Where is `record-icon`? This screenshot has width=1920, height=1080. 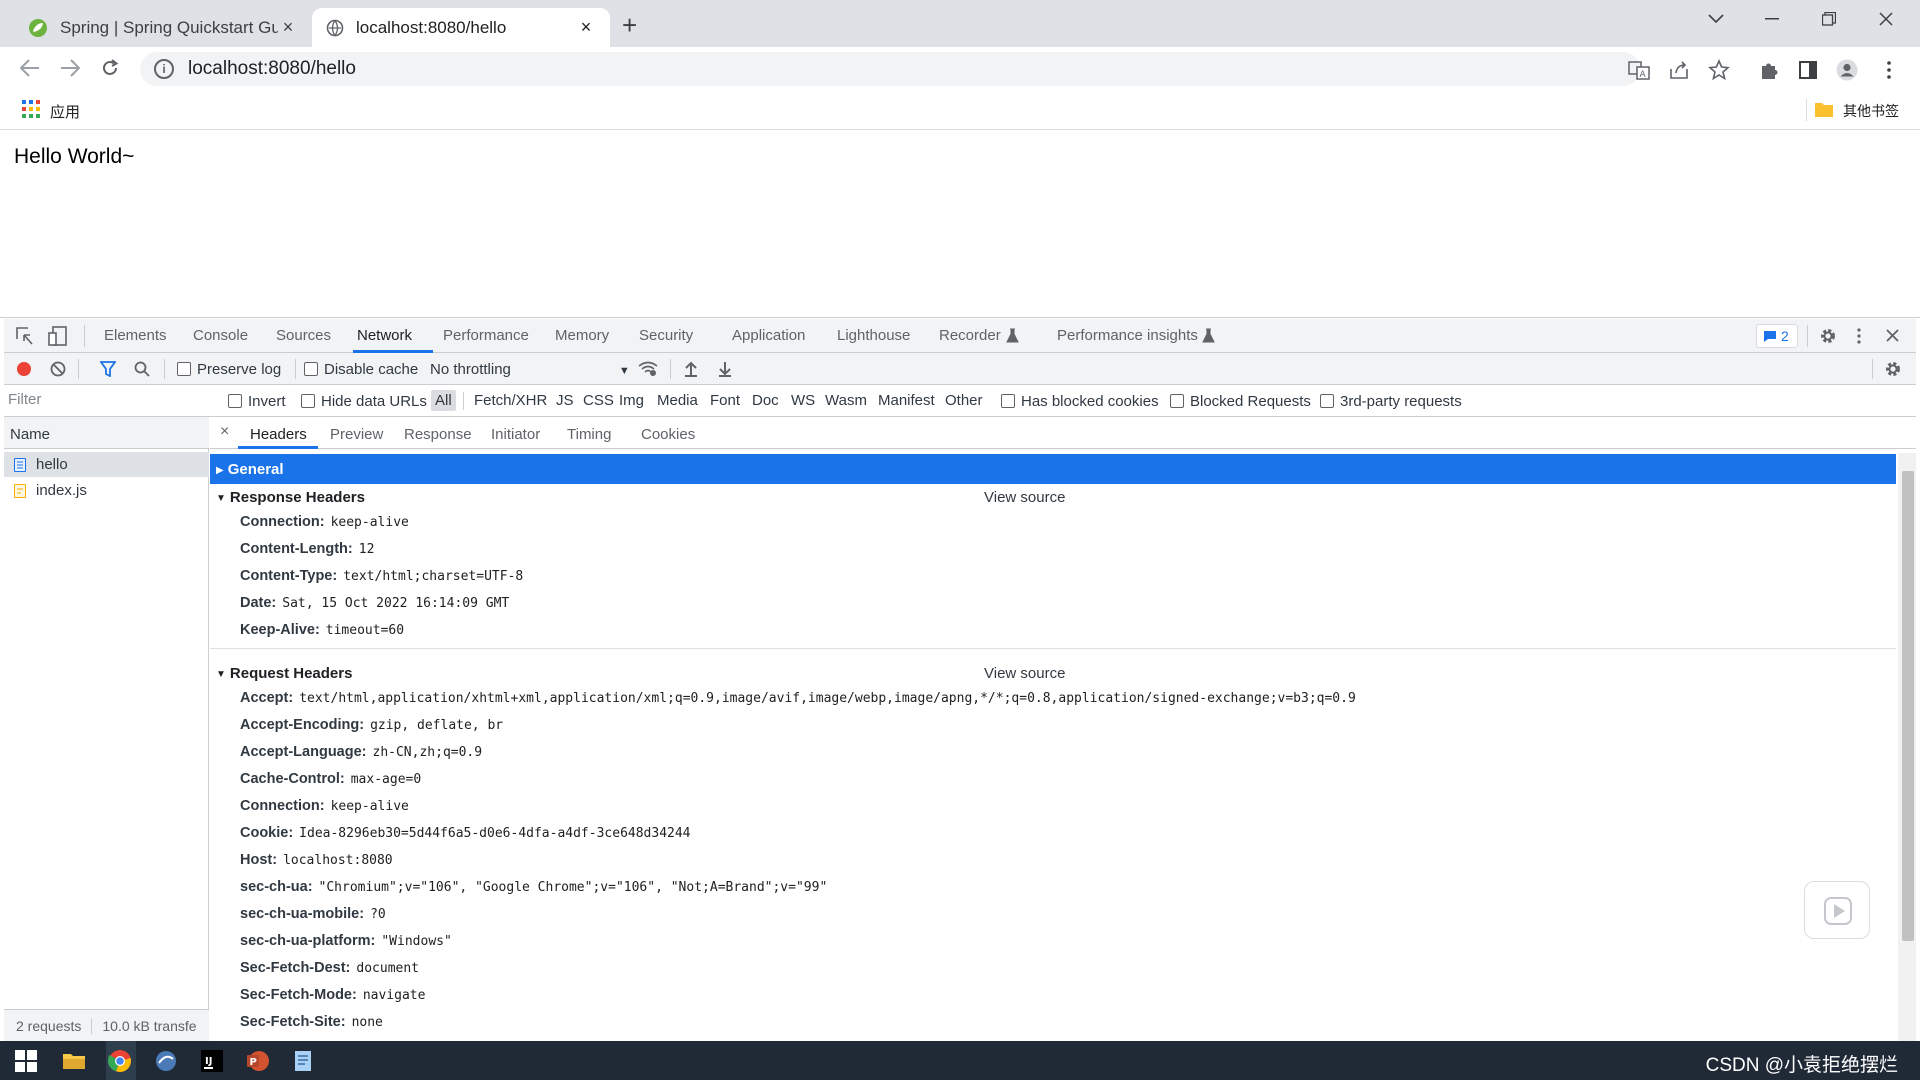 record-icon is located at coordinates (24, 369).